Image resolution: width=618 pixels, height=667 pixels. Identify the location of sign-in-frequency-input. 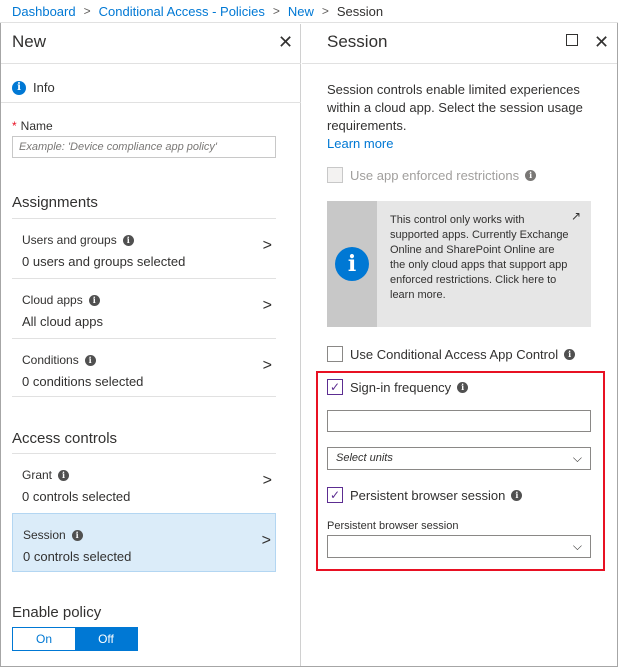
(459, 421).